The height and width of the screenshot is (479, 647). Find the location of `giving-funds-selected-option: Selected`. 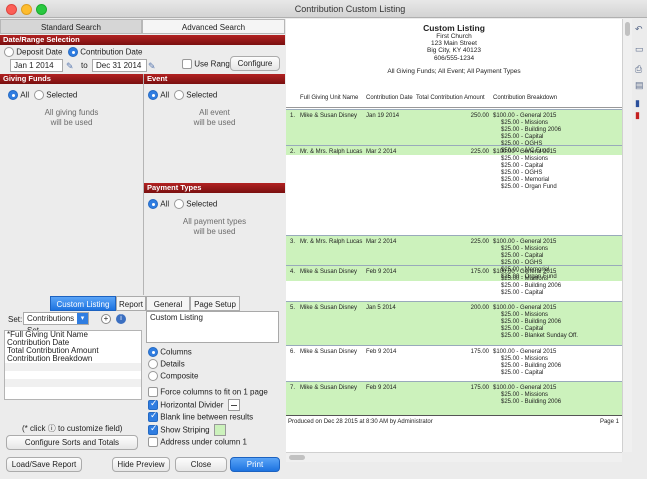

giving-funds-selected-option: Selected is located at coordinates (55, 95).